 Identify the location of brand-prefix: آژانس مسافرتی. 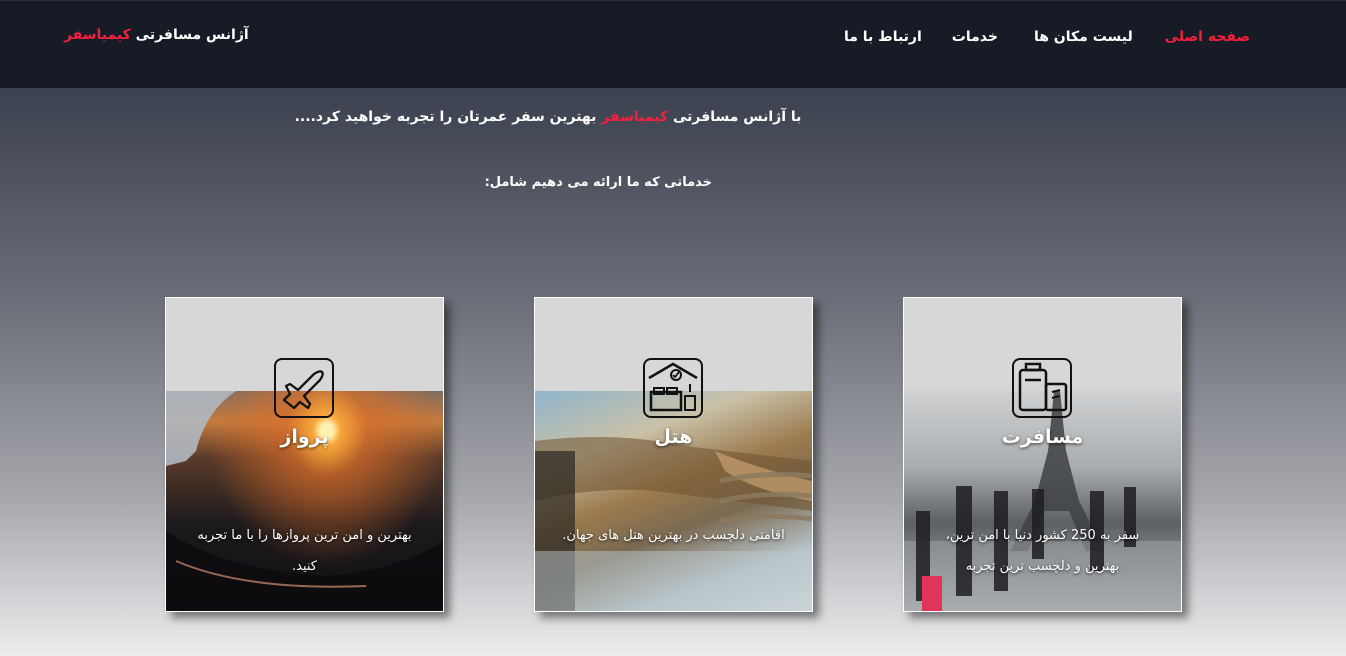
(192, 35).